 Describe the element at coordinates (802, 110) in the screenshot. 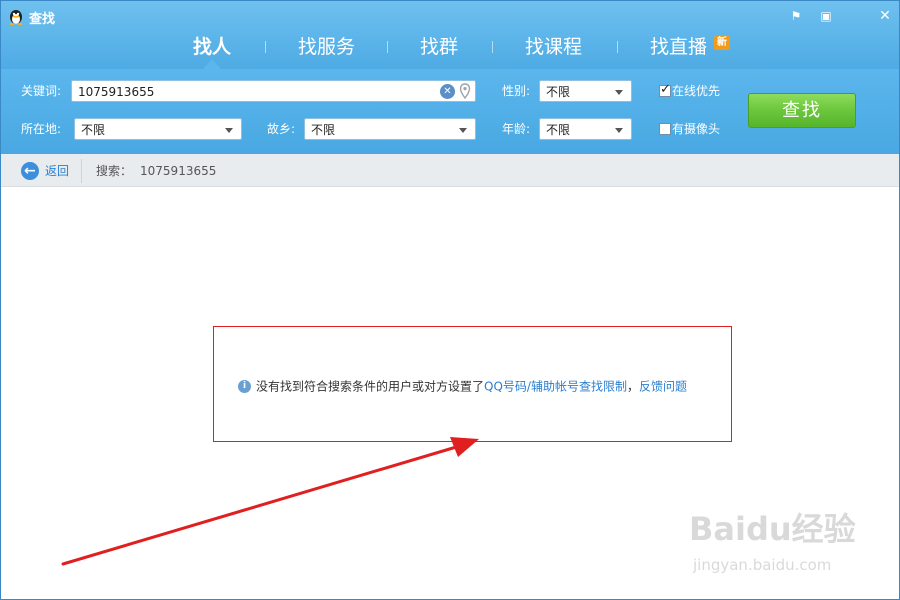

I see `search-button: 查找` at that location.